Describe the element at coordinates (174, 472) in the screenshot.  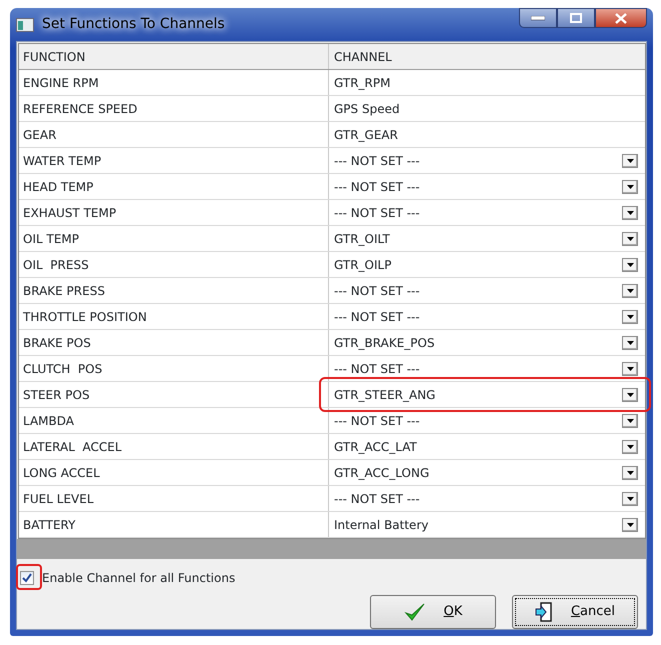
I see `table-cell: LONG ACCEL` at that location.